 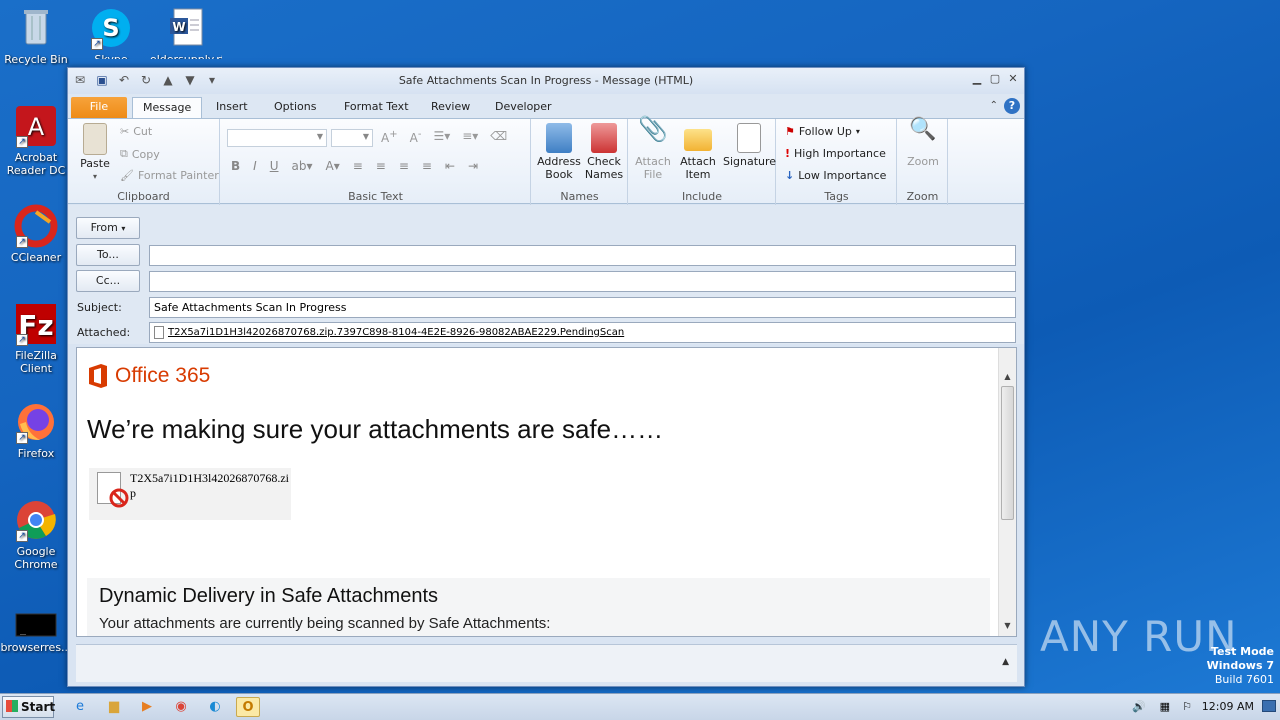 What do you see at coordinates (108, 228) in the screenshot?
I see `from-button: From ▾` at bounding box center [108, 228].